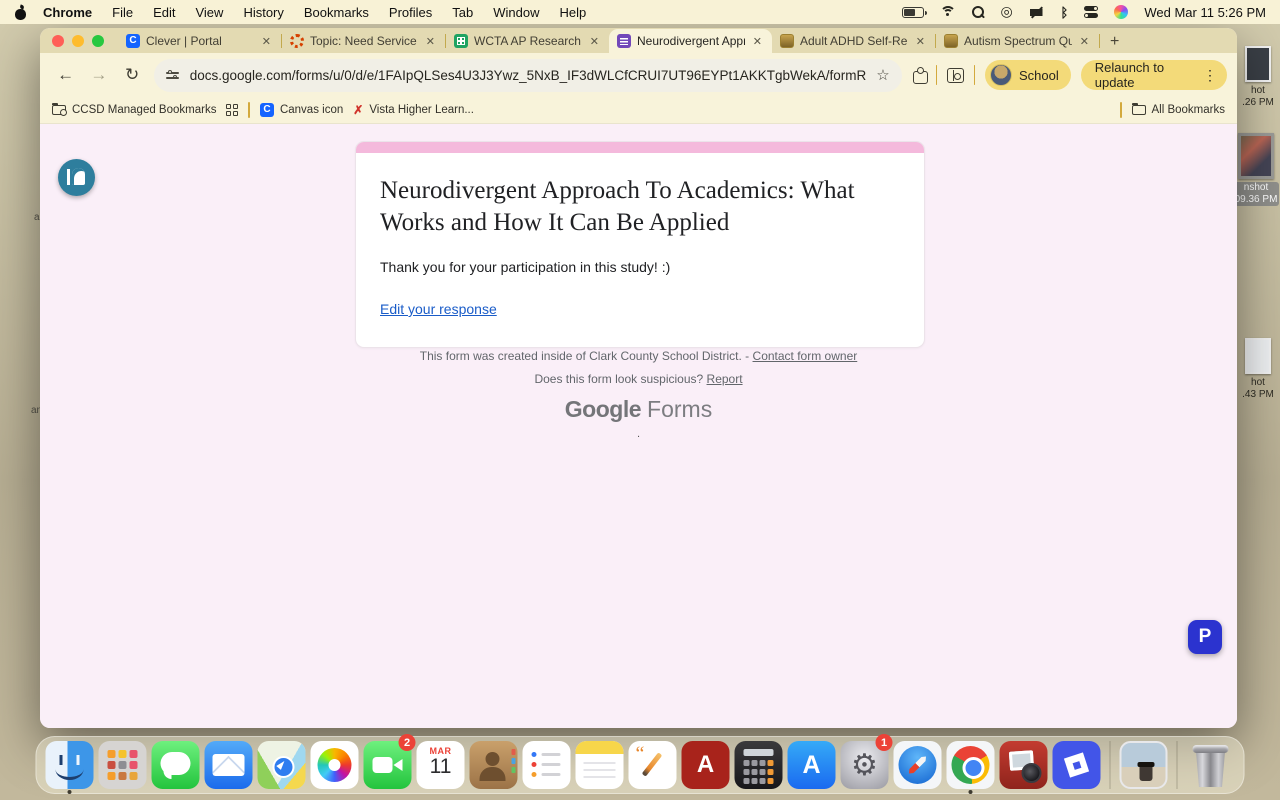 Image resolution: width=1280 pixels, height=800 pixels. Describe the element at coordinates (440, 765) in the screenshot. I see `dock-calendar-icon: MAR 11` at that location.